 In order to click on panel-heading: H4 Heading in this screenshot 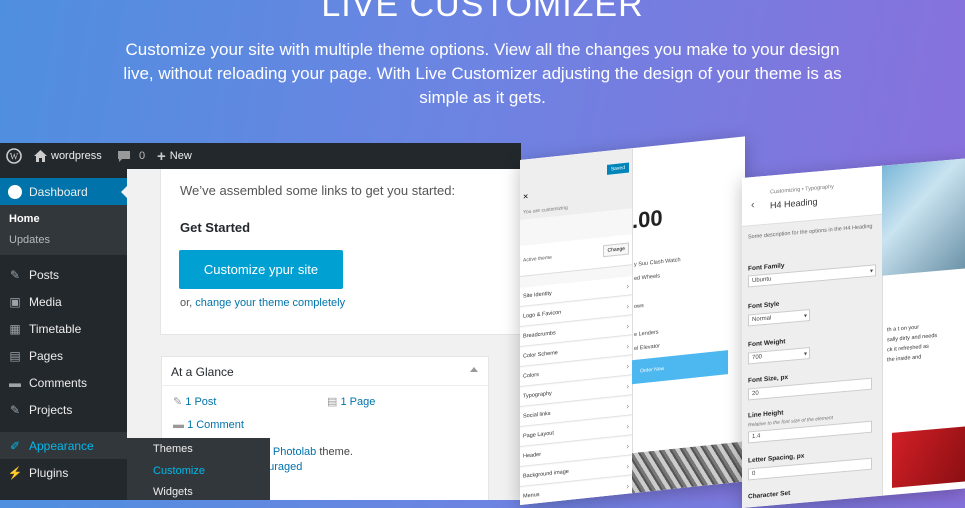, I will do `click(794, 203)`.